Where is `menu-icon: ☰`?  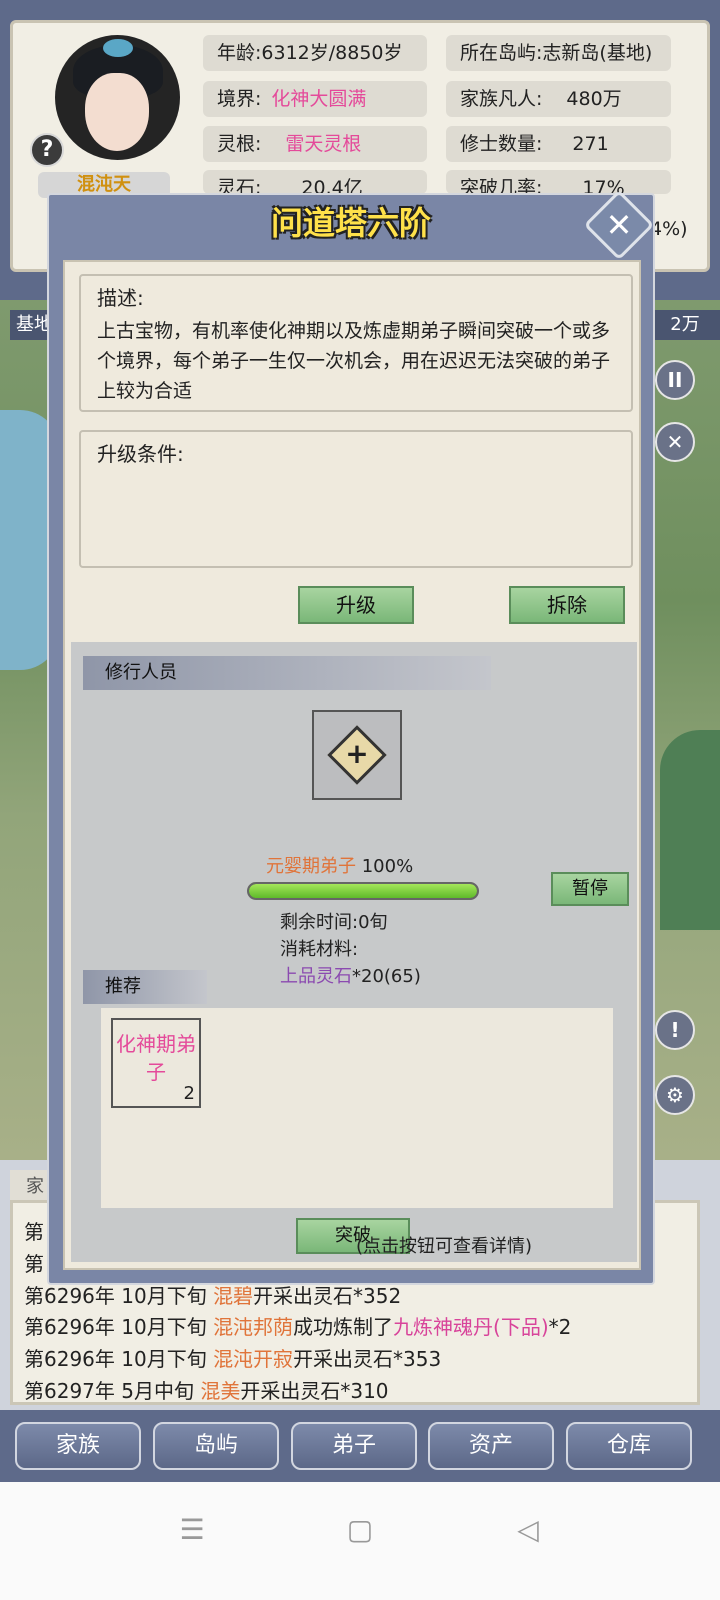
menu-icon: ☰ is located at coordinates (192, 1530).